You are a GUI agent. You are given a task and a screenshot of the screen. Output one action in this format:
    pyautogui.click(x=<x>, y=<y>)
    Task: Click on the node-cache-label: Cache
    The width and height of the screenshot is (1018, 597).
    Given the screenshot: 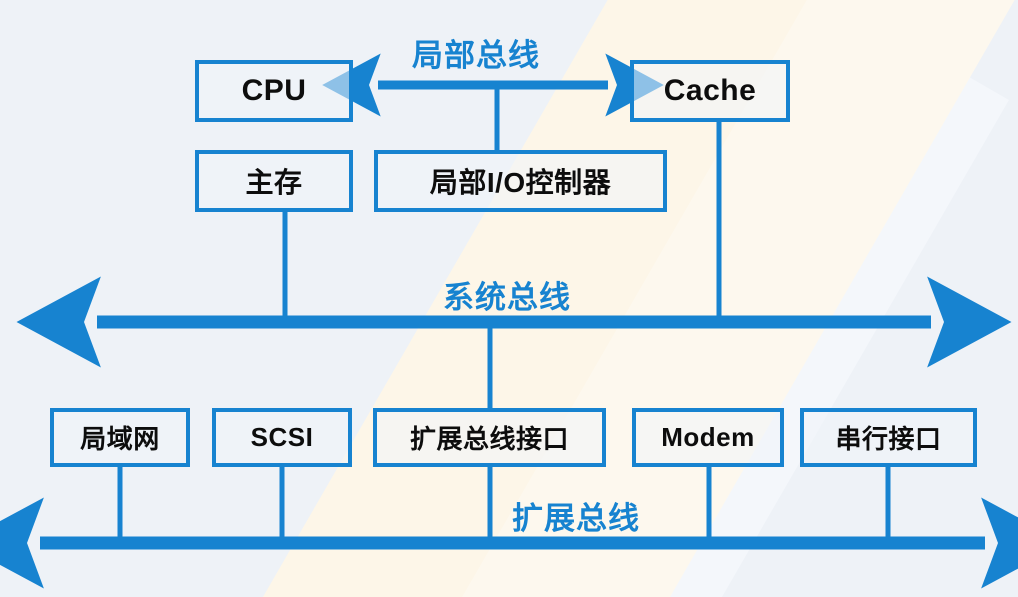 What is the action you would take?
    pyautogui.click(x=710, y=90)
    